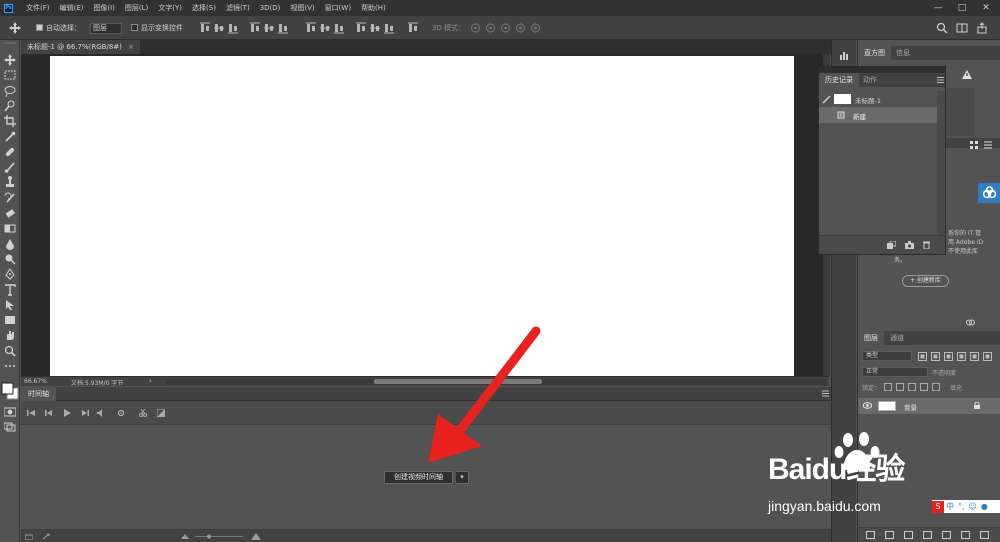  What do you see at coordinates (339, 28) in the screenshot?
I see `distribute-bottom-icon` at bounding box center [339, 28].